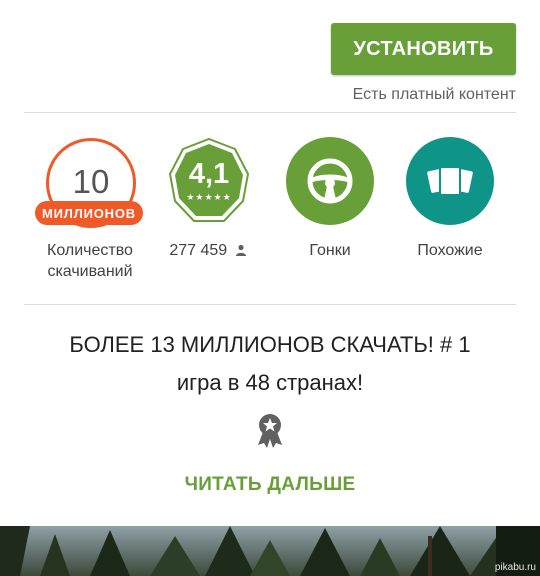  Describe the element at coordinates (90, 250) in the screenshot. I see `downloads-label-line1: Количество` at that location.